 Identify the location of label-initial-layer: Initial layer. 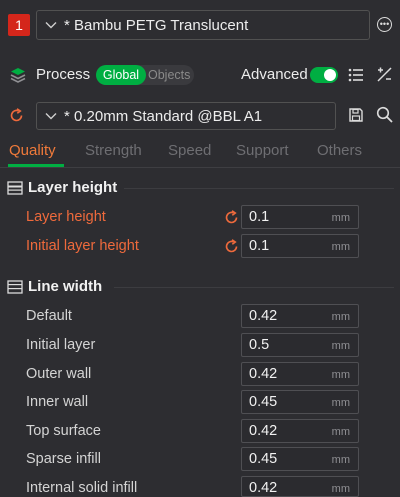
(61, 345).